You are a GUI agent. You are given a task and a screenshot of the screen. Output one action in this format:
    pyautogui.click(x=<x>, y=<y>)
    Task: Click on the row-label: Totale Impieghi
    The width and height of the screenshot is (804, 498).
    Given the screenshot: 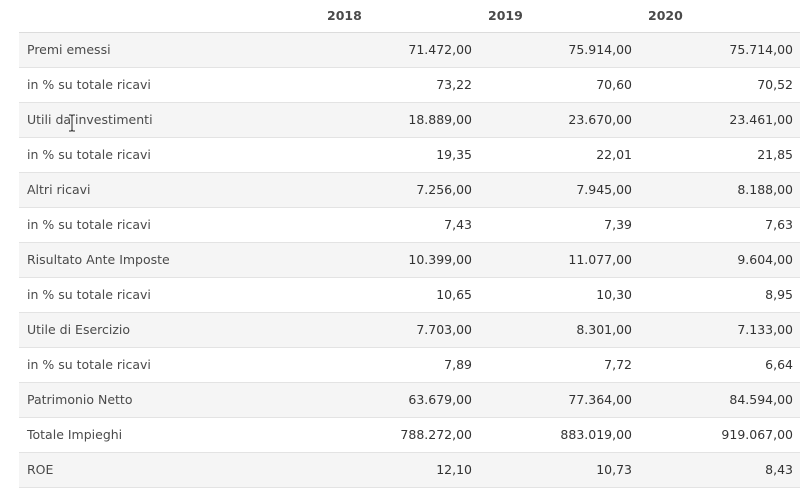 What is the action you would take?
    pyautogui.click(x=75, y=434)
    